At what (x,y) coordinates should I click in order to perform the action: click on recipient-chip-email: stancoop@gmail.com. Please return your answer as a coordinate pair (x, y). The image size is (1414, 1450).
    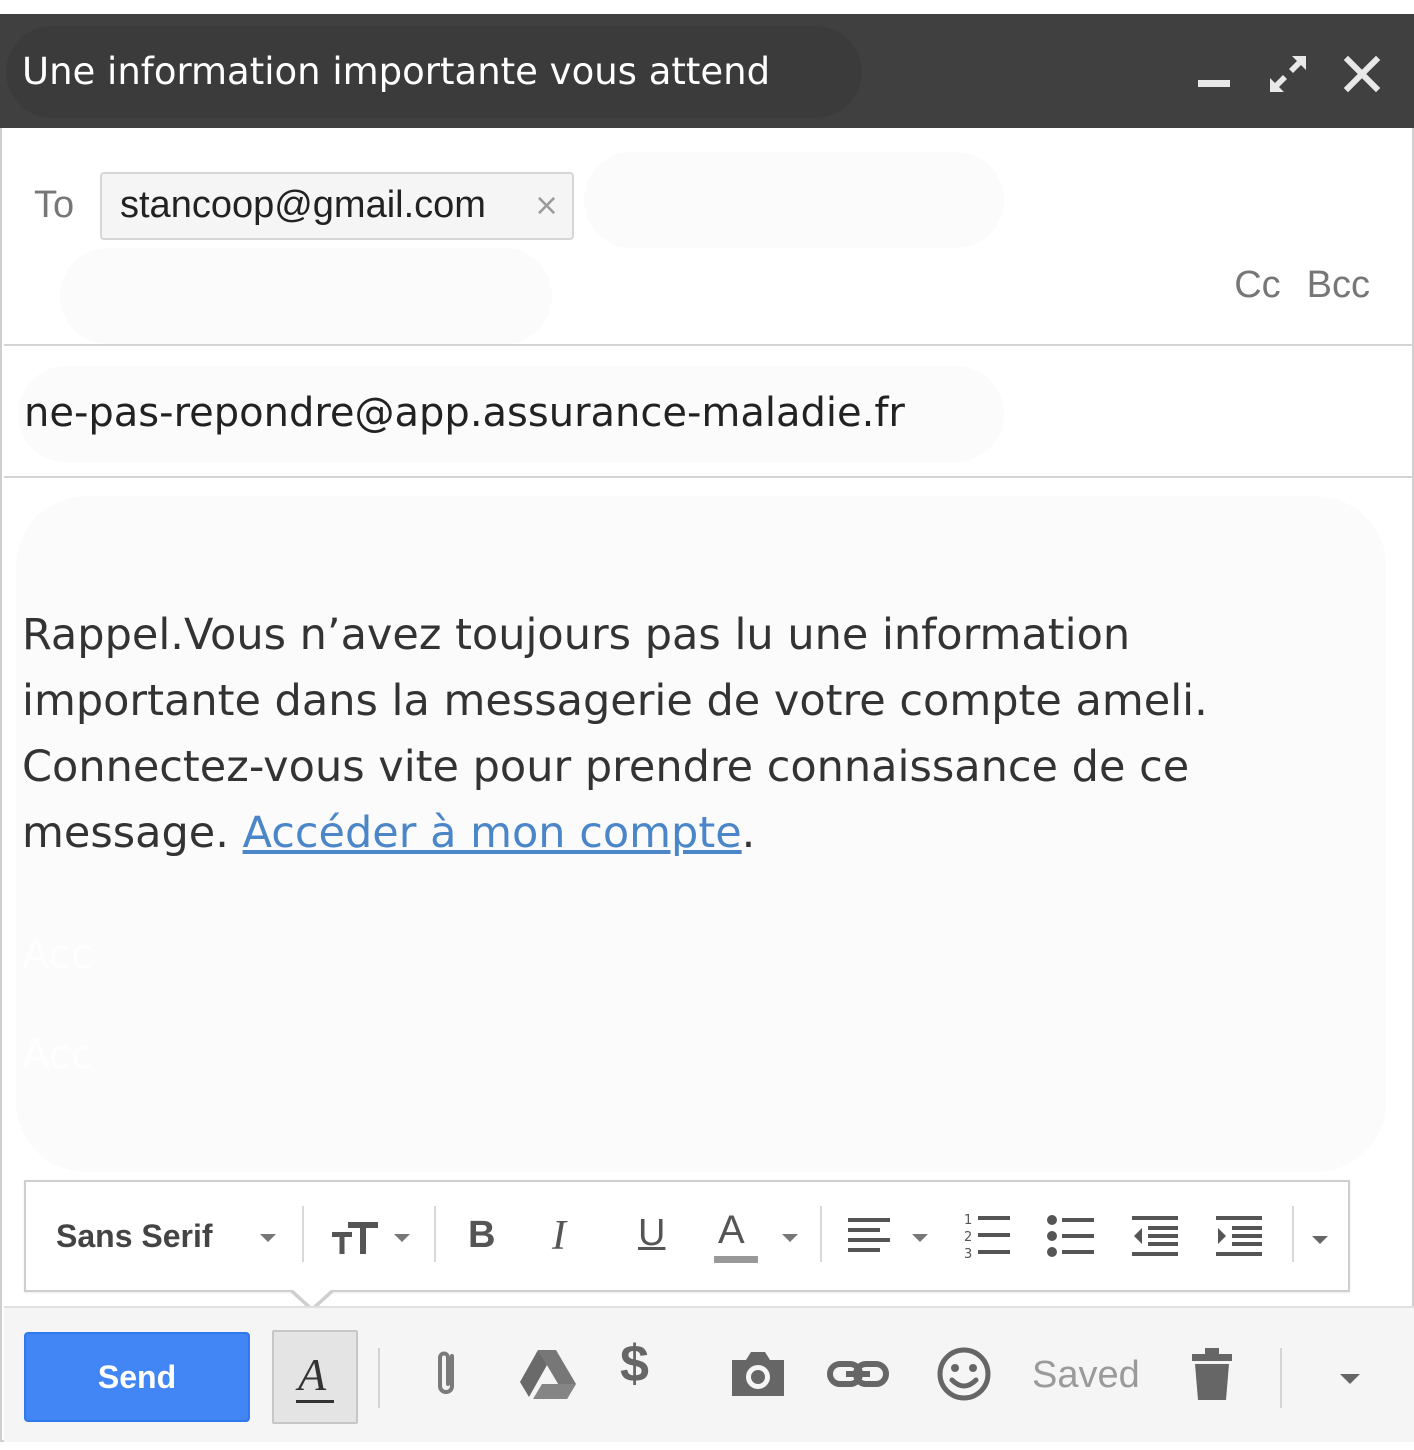
    Looking at the image, I should click on (303, 205).